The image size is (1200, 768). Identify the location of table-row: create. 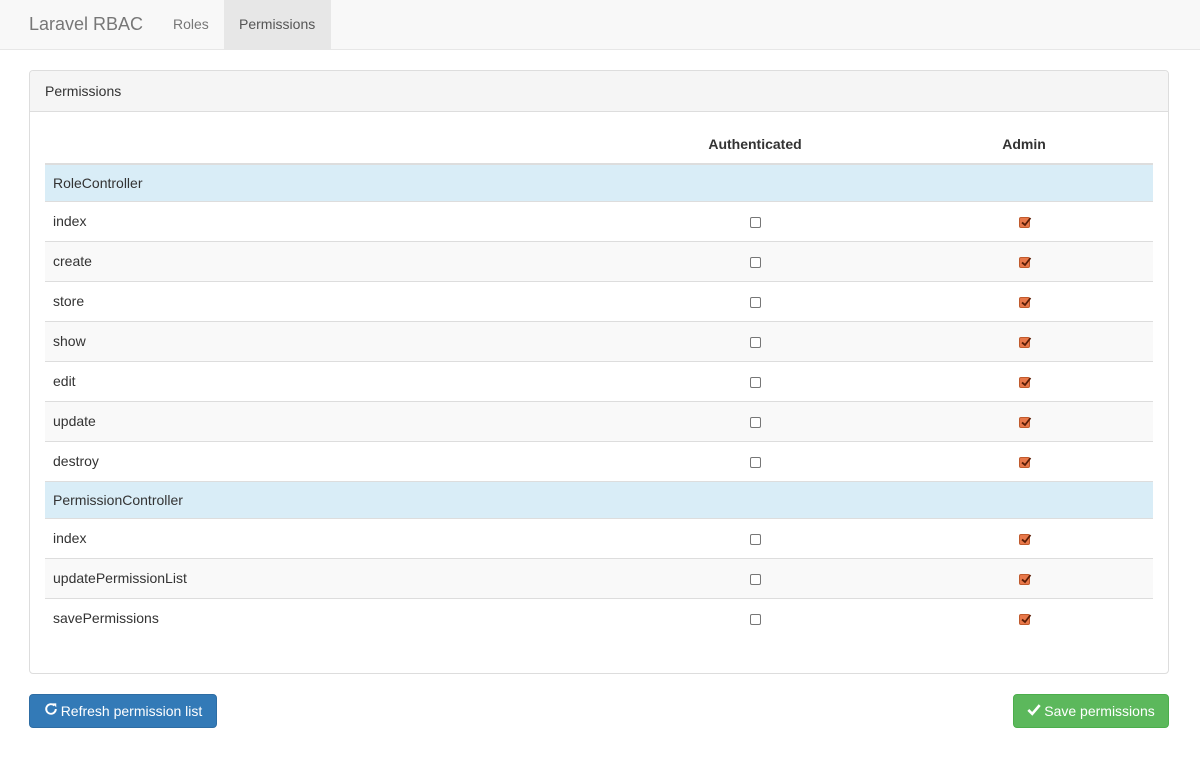
(599, 260).